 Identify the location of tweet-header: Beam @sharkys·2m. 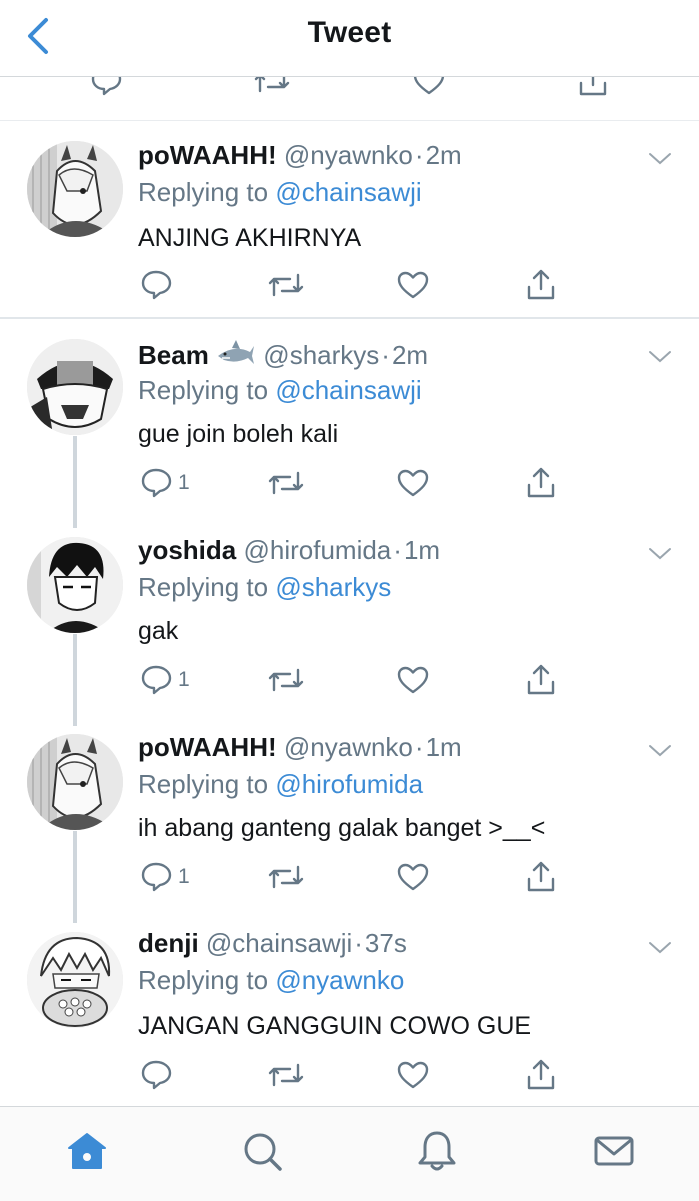
(283, 356).